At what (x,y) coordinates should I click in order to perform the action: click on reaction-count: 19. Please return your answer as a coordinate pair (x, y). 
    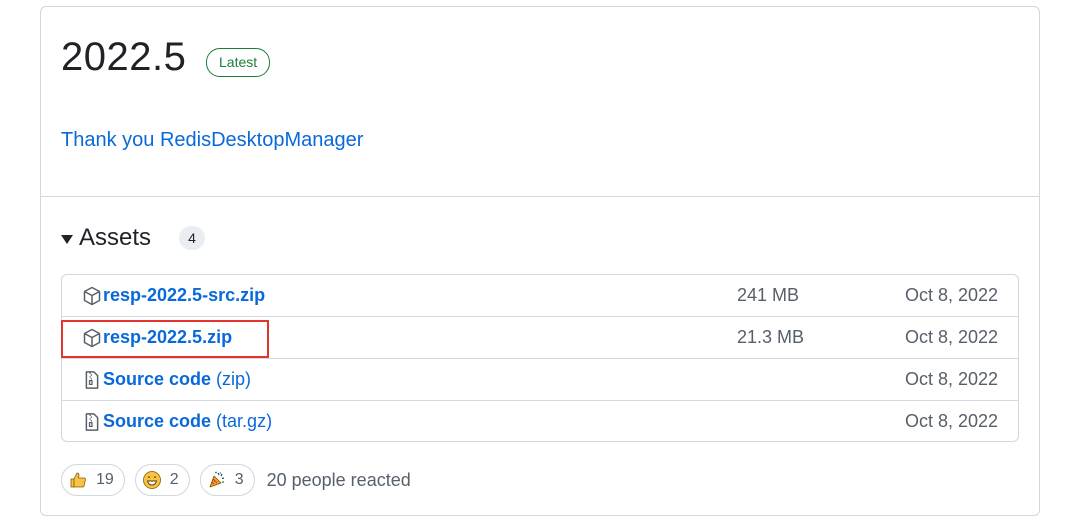
    Looking at the image, I should click on (105, 479).